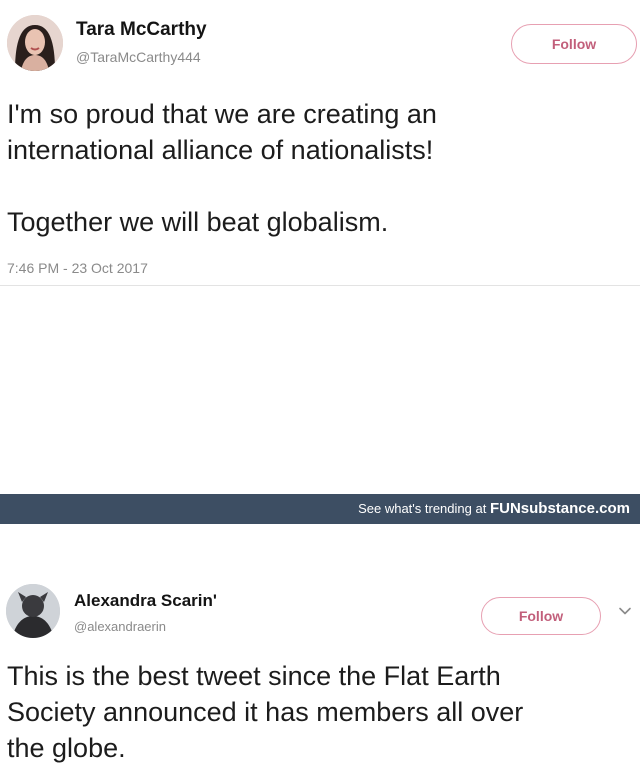 This screenshot has height=766, width=640. I want to click on author-handle: @TaraMcCarthy444, so click(138, 57).